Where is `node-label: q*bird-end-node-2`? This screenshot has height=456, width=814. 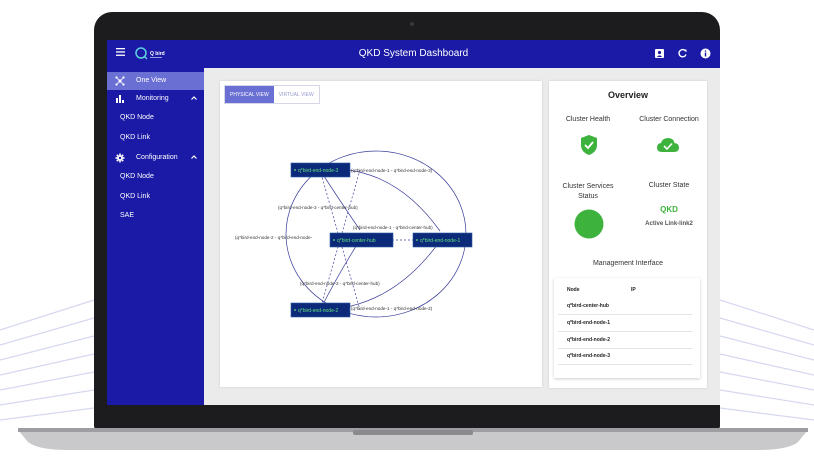
node-label: q*bird-end-node-2 is located at coordinates (318, 311).